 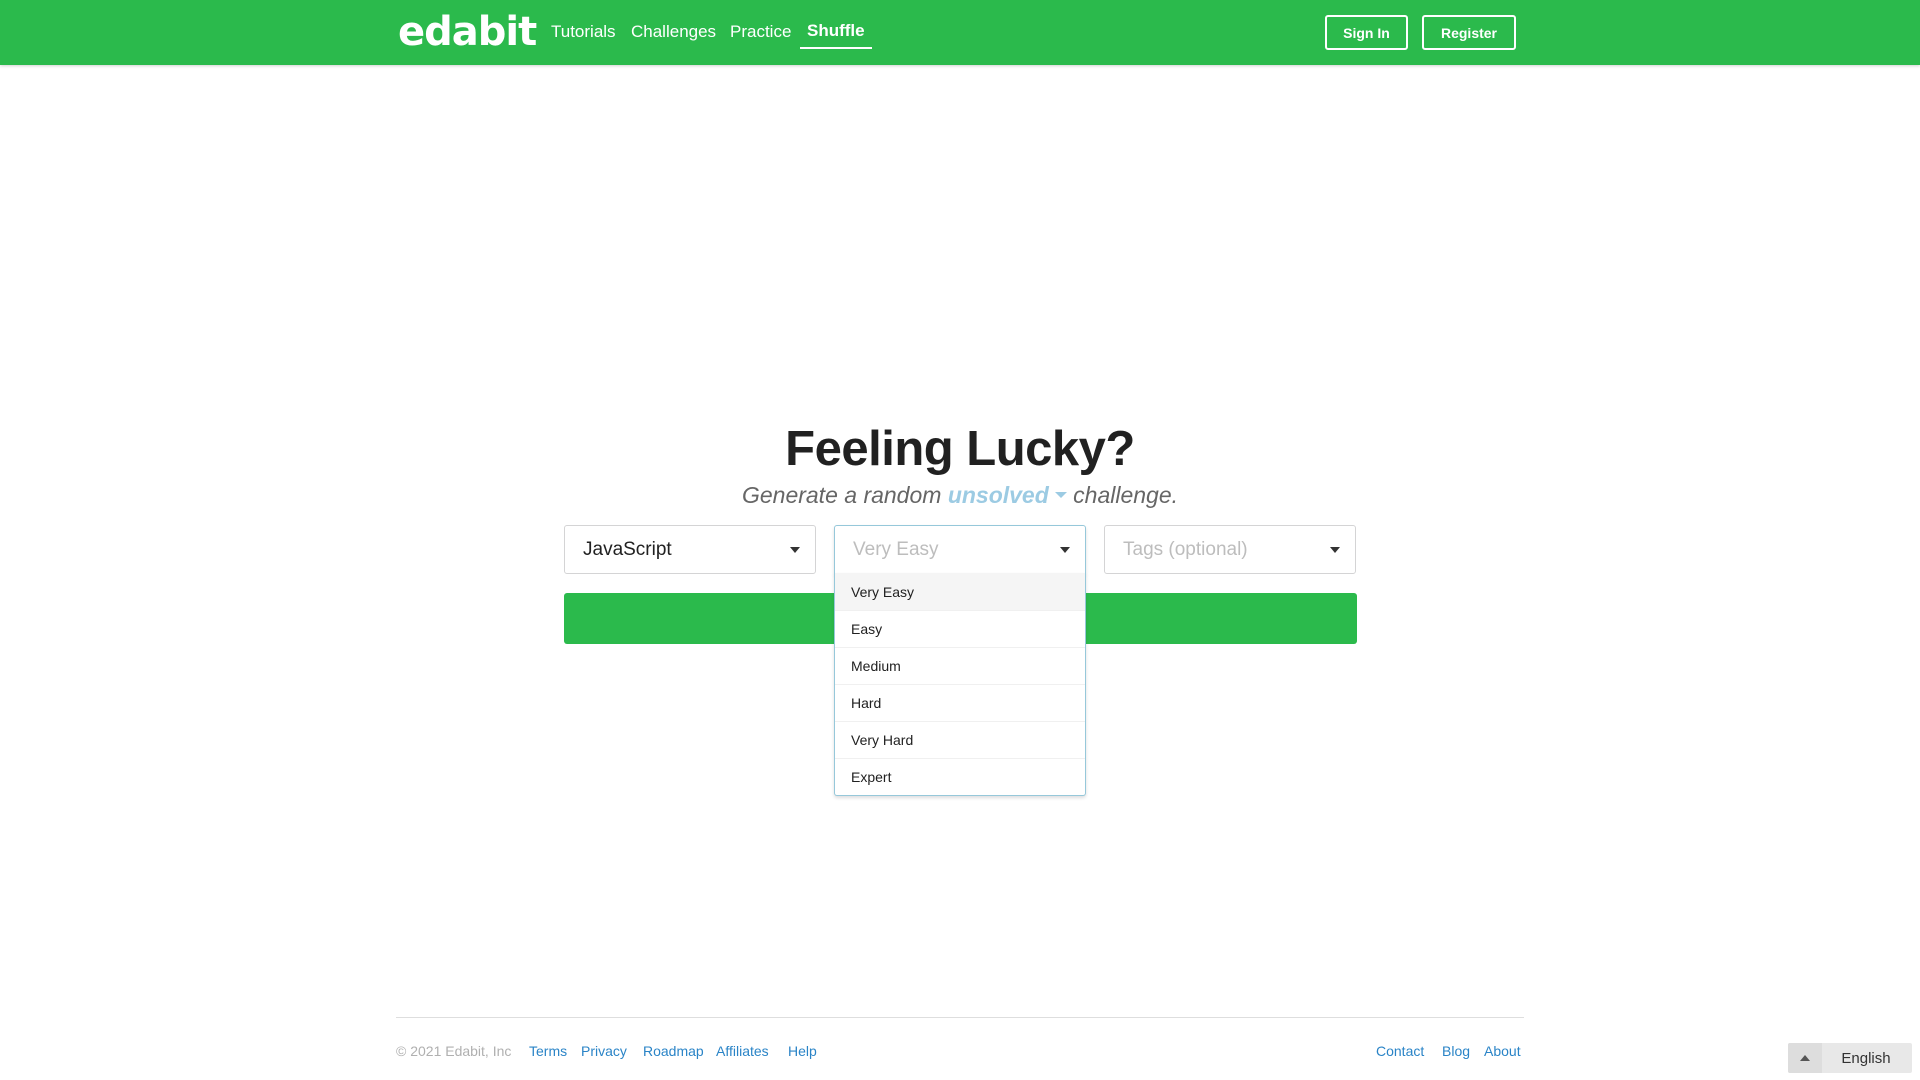 What do you see at coordinates (627, 549) in the screenshot?
I see `language-select-value: JavaScript` at bounding box center [627, 549].